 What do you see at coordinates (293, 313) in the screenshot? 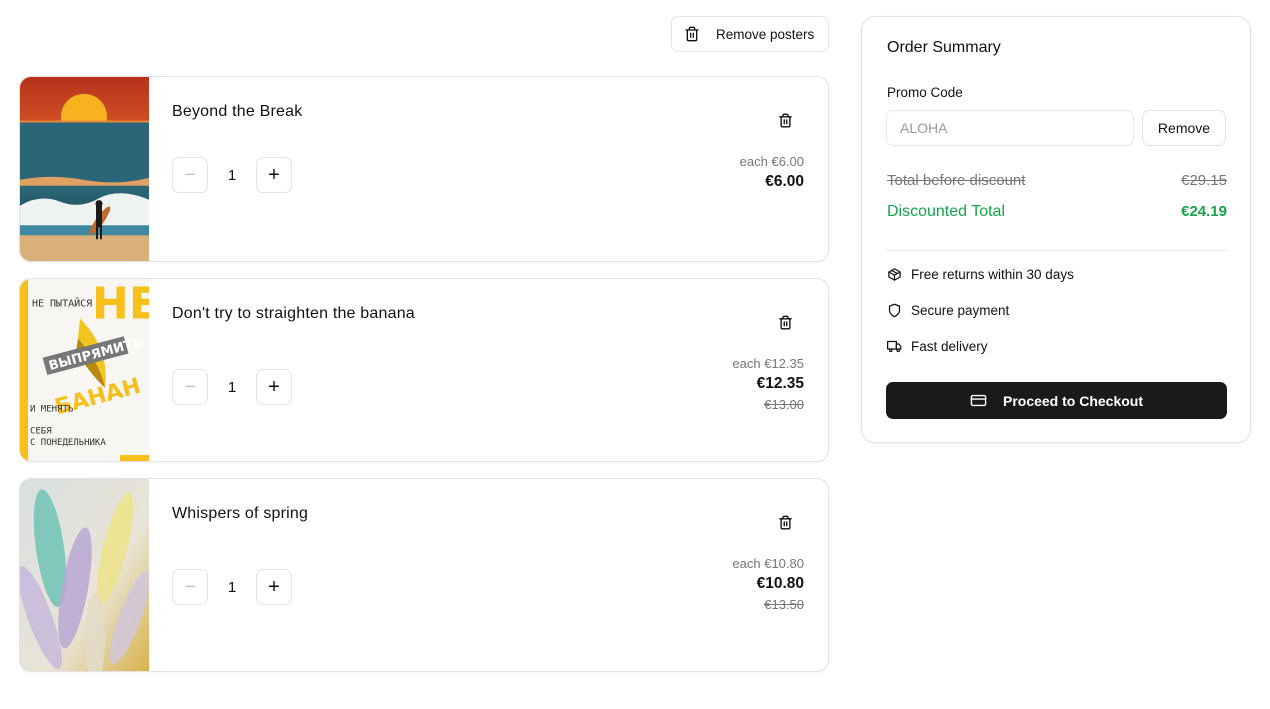
I see `item-title: Don't try to straighten the banana` at bounding box center [293, 313].